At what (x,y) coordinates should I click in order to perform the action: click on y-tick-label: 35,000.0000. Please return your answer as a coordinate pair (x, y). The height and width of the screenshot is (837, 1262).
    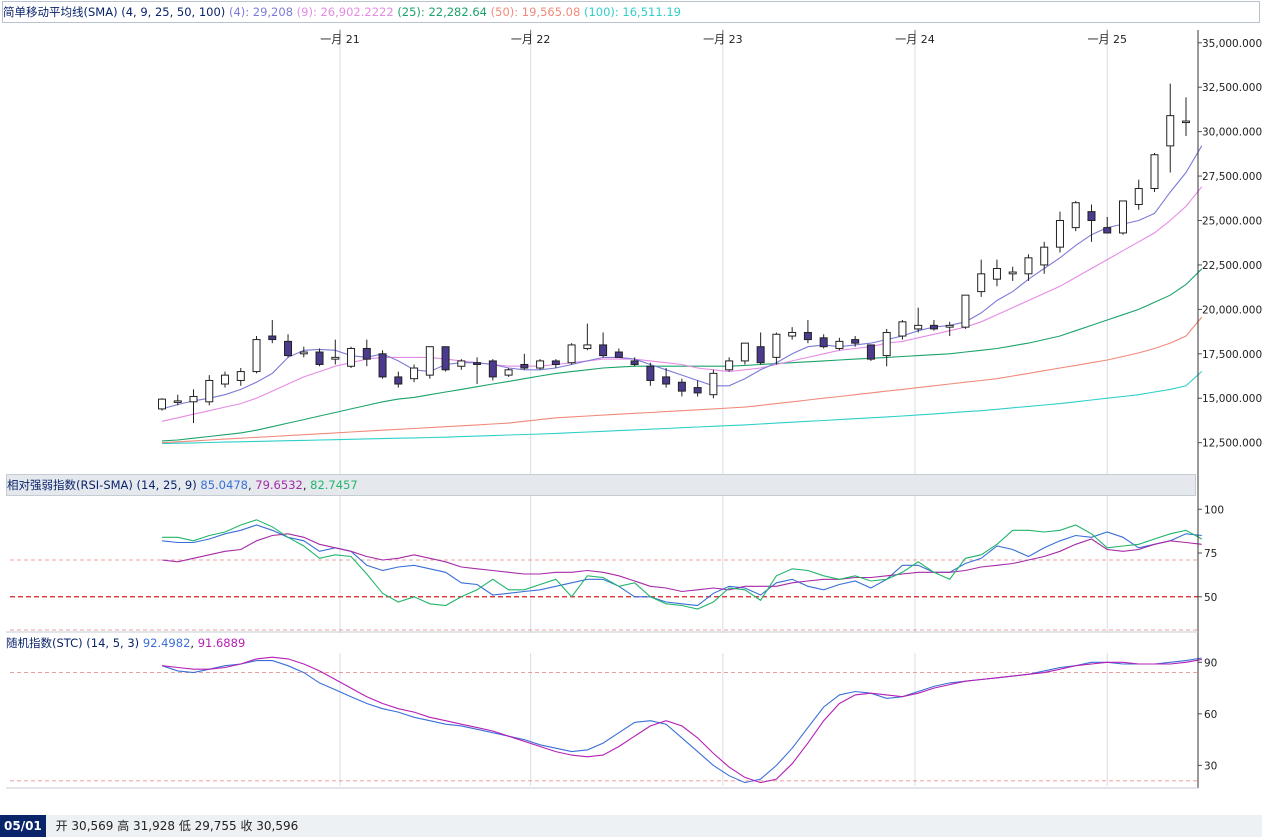
    Looking at the image, I should click on (1232, 44).